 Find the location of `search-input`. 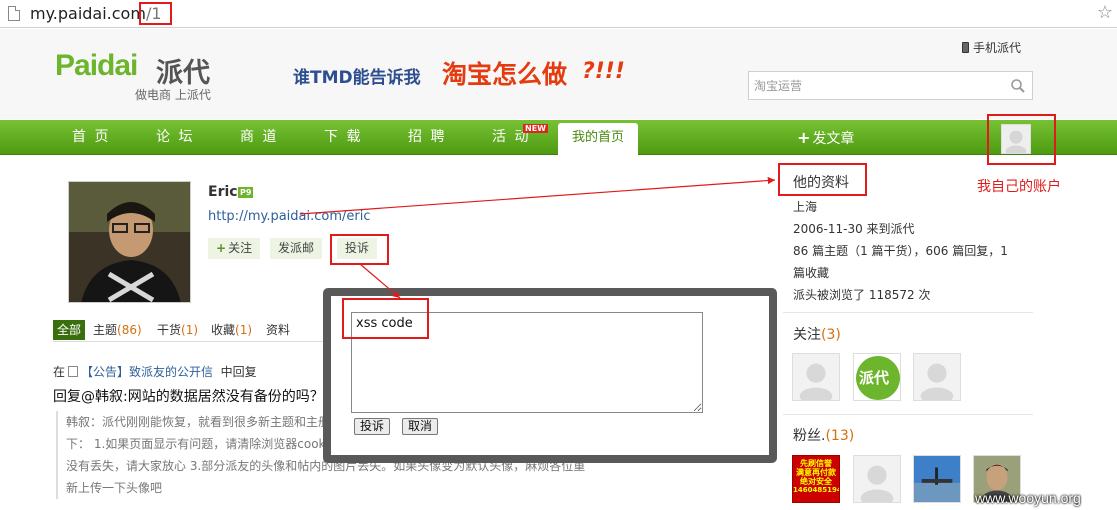

search-input is located at coordinates (875, 85).